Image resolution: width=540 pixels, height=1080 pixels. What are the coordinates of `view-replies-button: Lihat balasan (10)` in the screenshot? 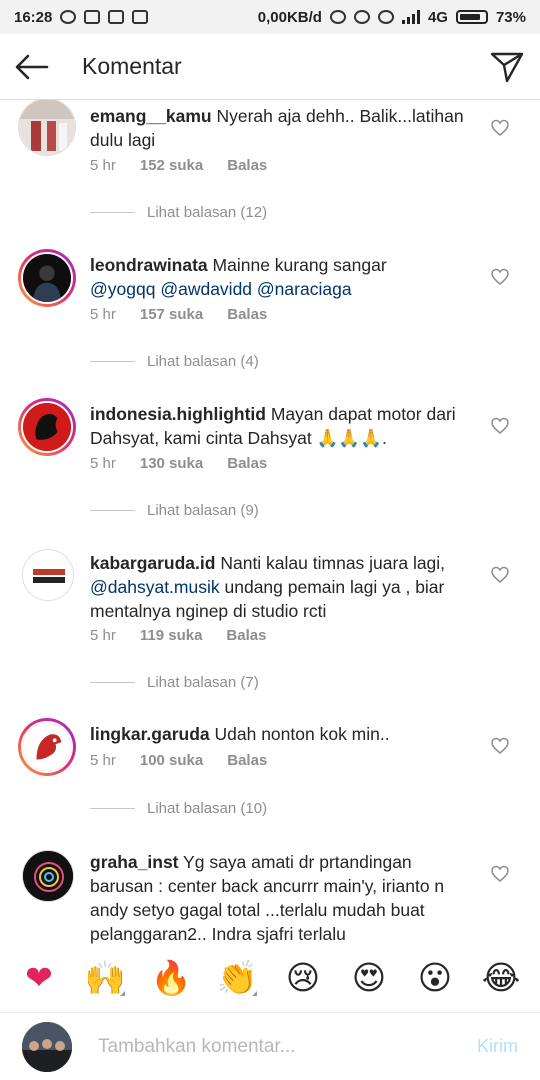 It's located at (178, 808).